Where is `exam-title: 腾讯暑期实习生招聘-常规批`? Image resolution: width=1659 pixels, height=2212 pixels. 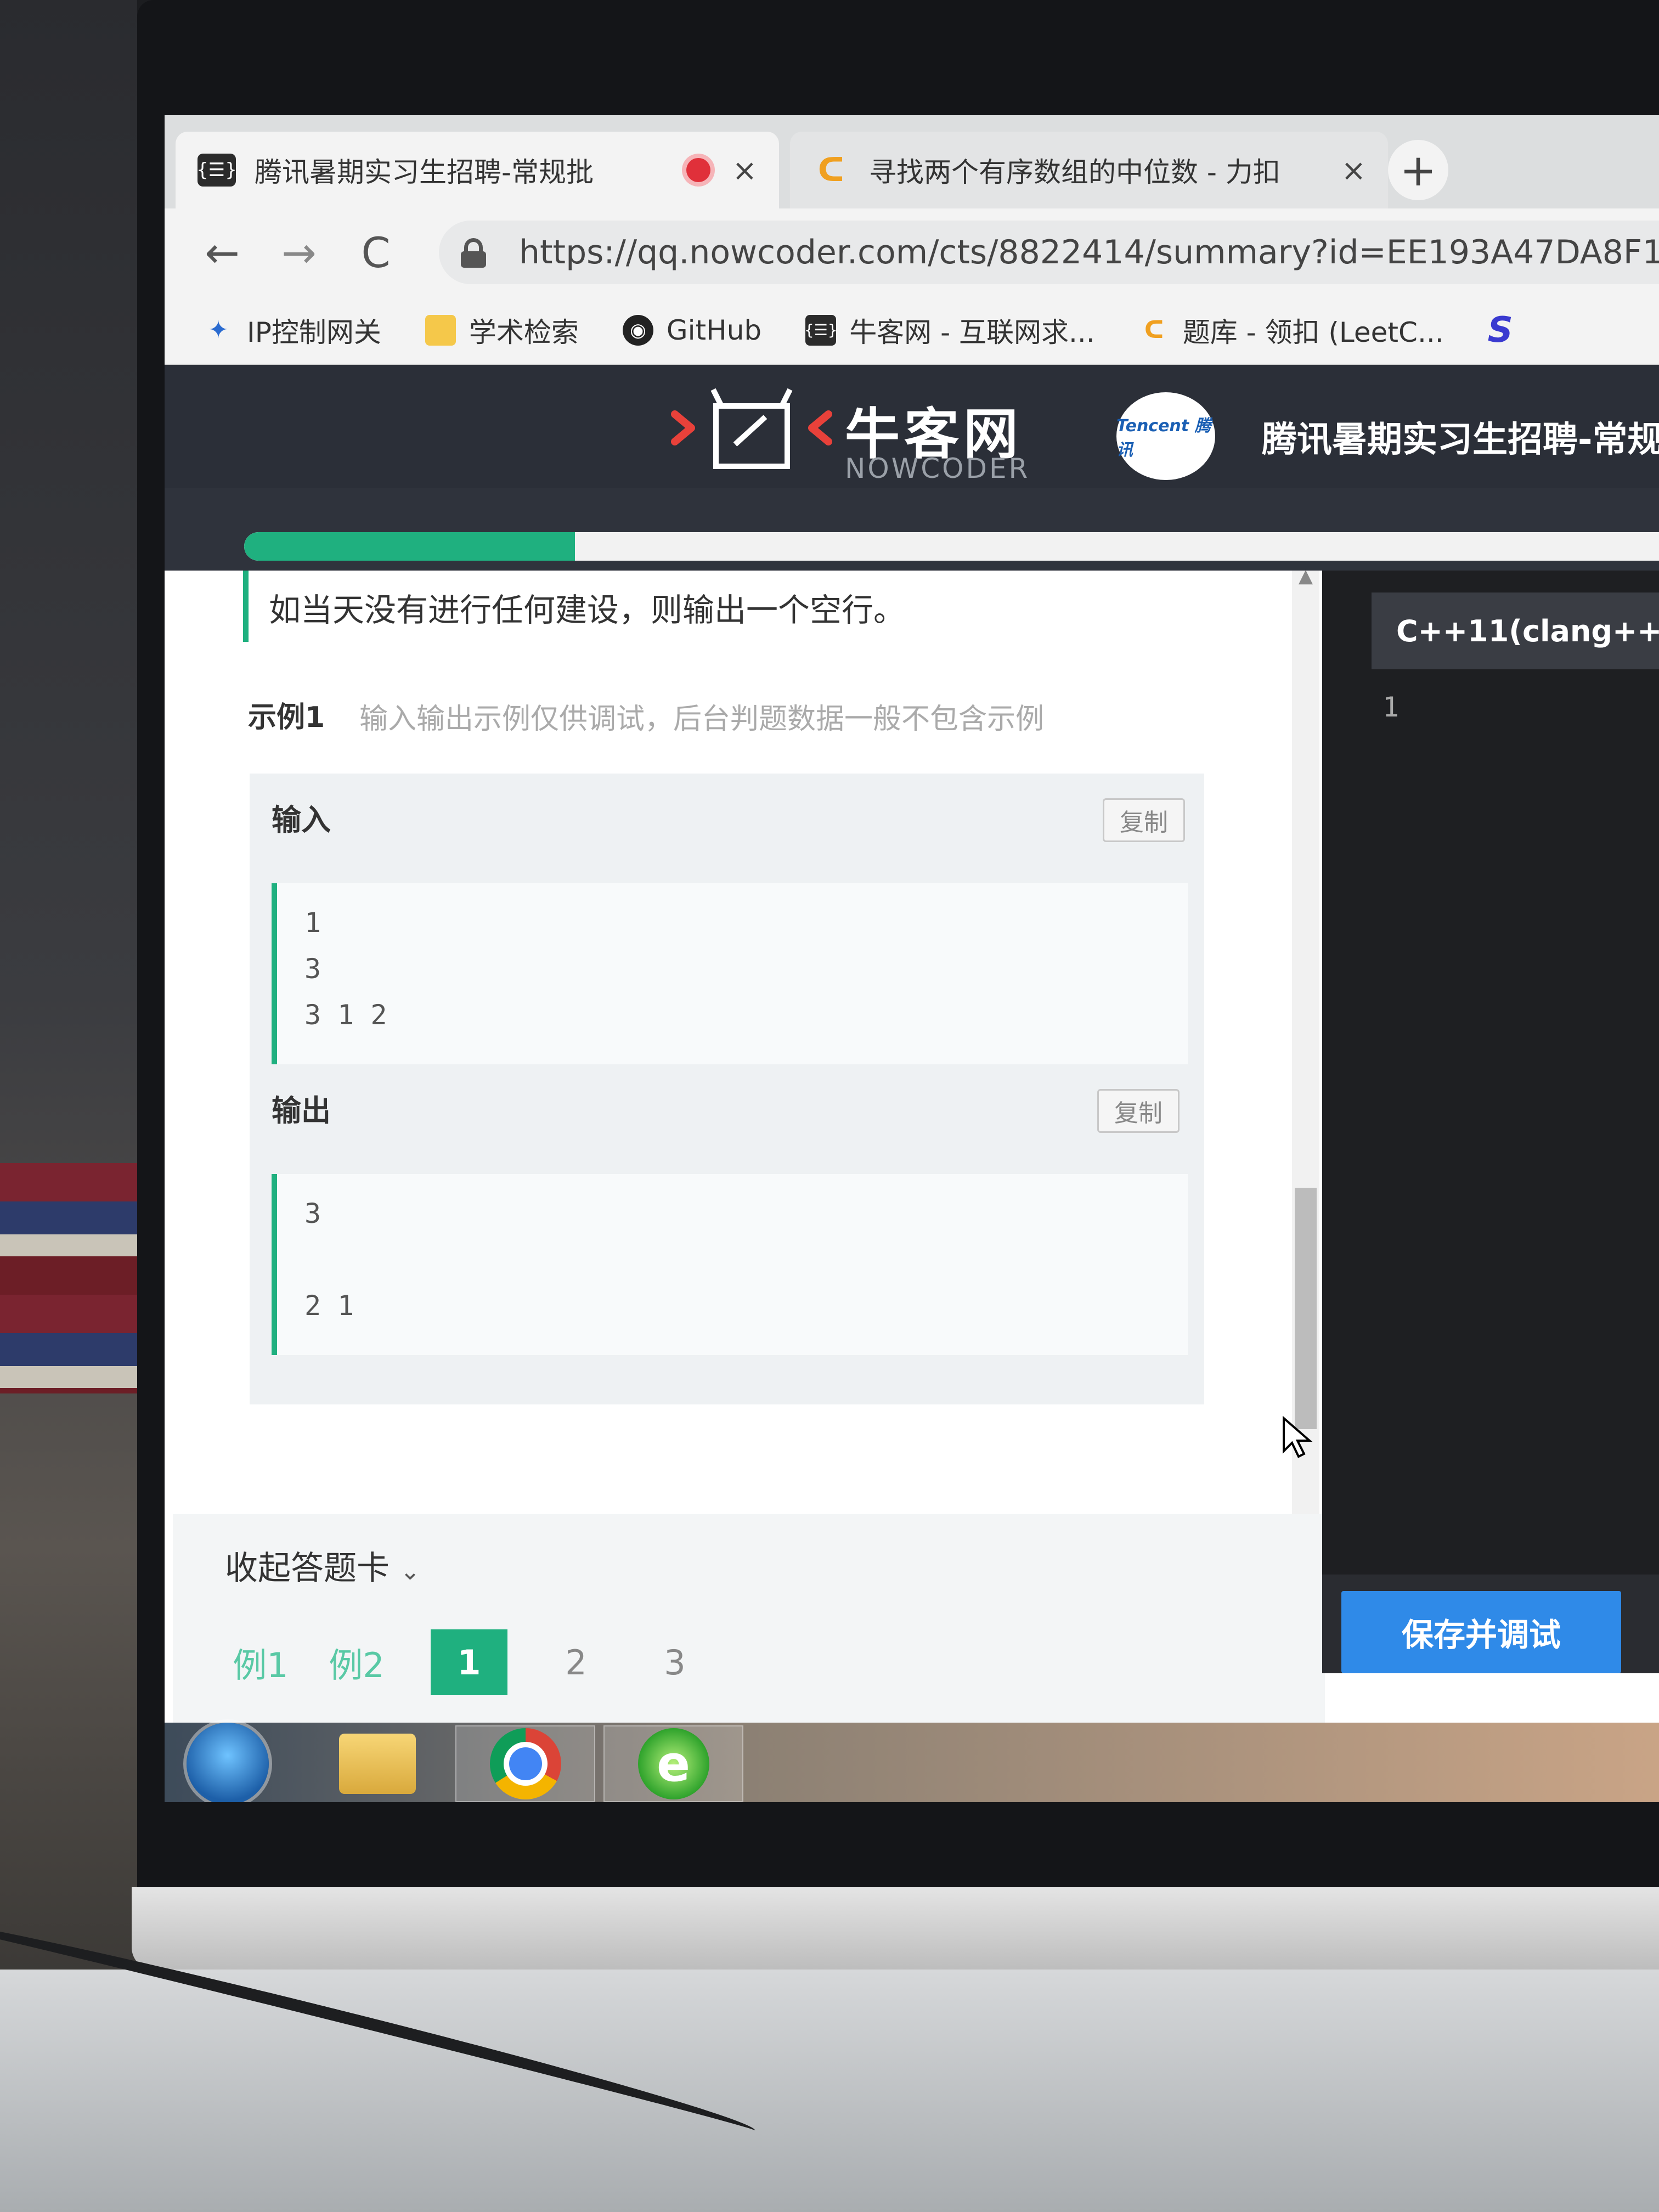
exam-title: 腾讯暑期实习生招聘-常规批 is located at coordinates (1461, 440).